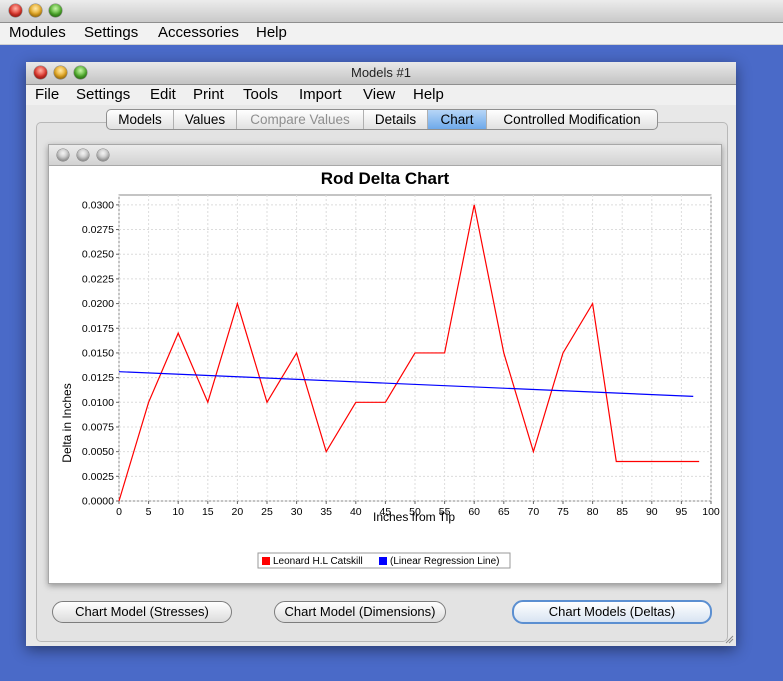 The width and height of the screenshot is (783, 681). Describe the element at coordinates (63, 155) in the screenshot. I see `frame-close-icon` at that location.